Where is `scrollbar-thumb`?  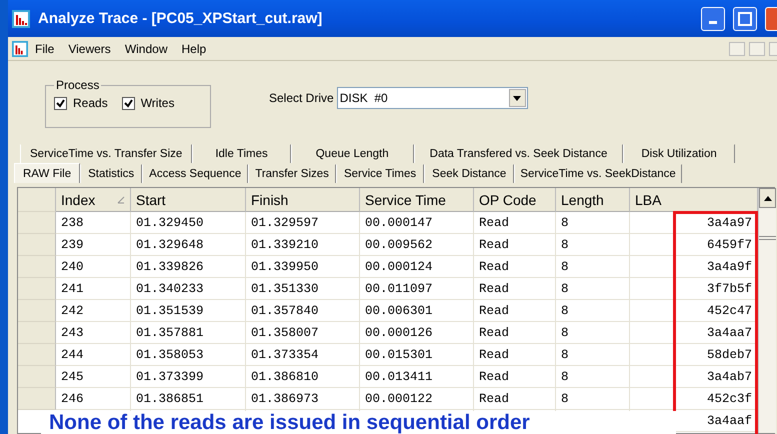 scrollbar-thumb is located at coordinates (767, 238).